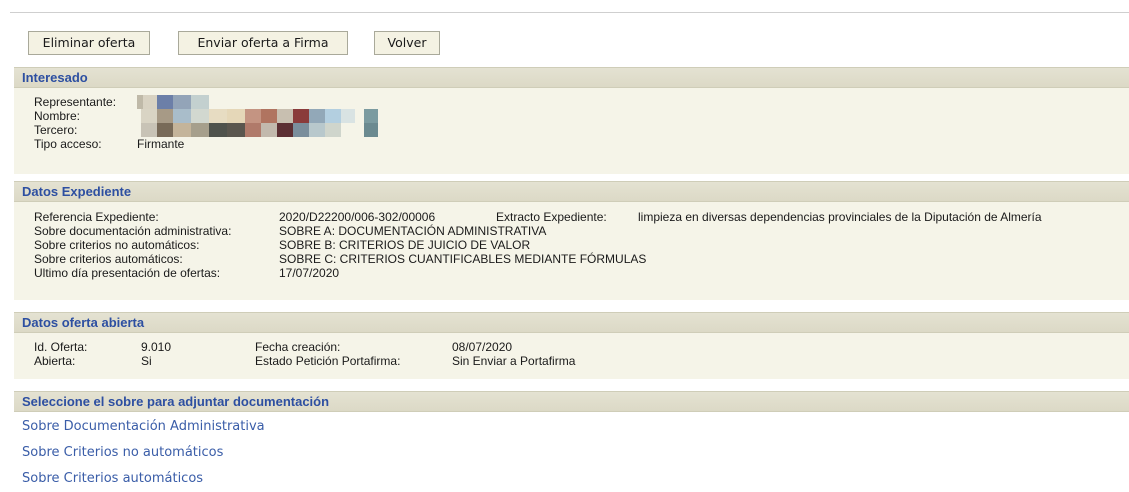 The height and width of the screenshot is (492, 1129). What do you see at coordinates (112, 478) in the screenshot?
I see `link-sobre-criterios-automaticos: Sobre Criterios automáticos` at bounding box center [112, 478].